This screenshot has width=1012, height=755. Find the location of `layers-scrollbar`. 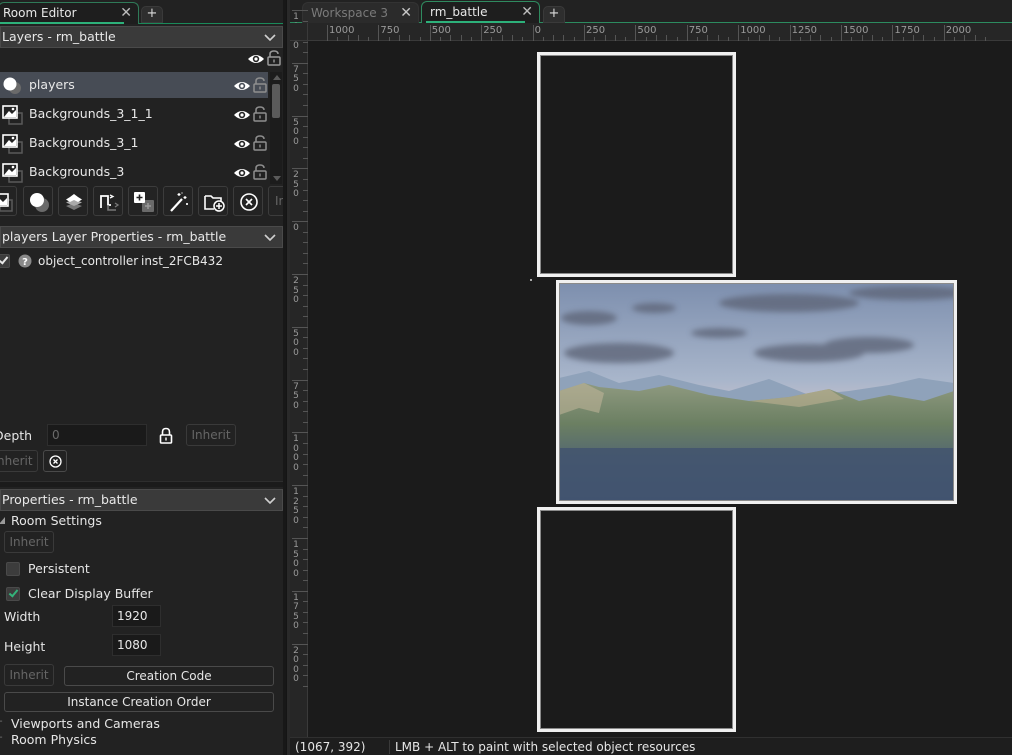

layers-scrollbar is located at coordinates (276, 128).